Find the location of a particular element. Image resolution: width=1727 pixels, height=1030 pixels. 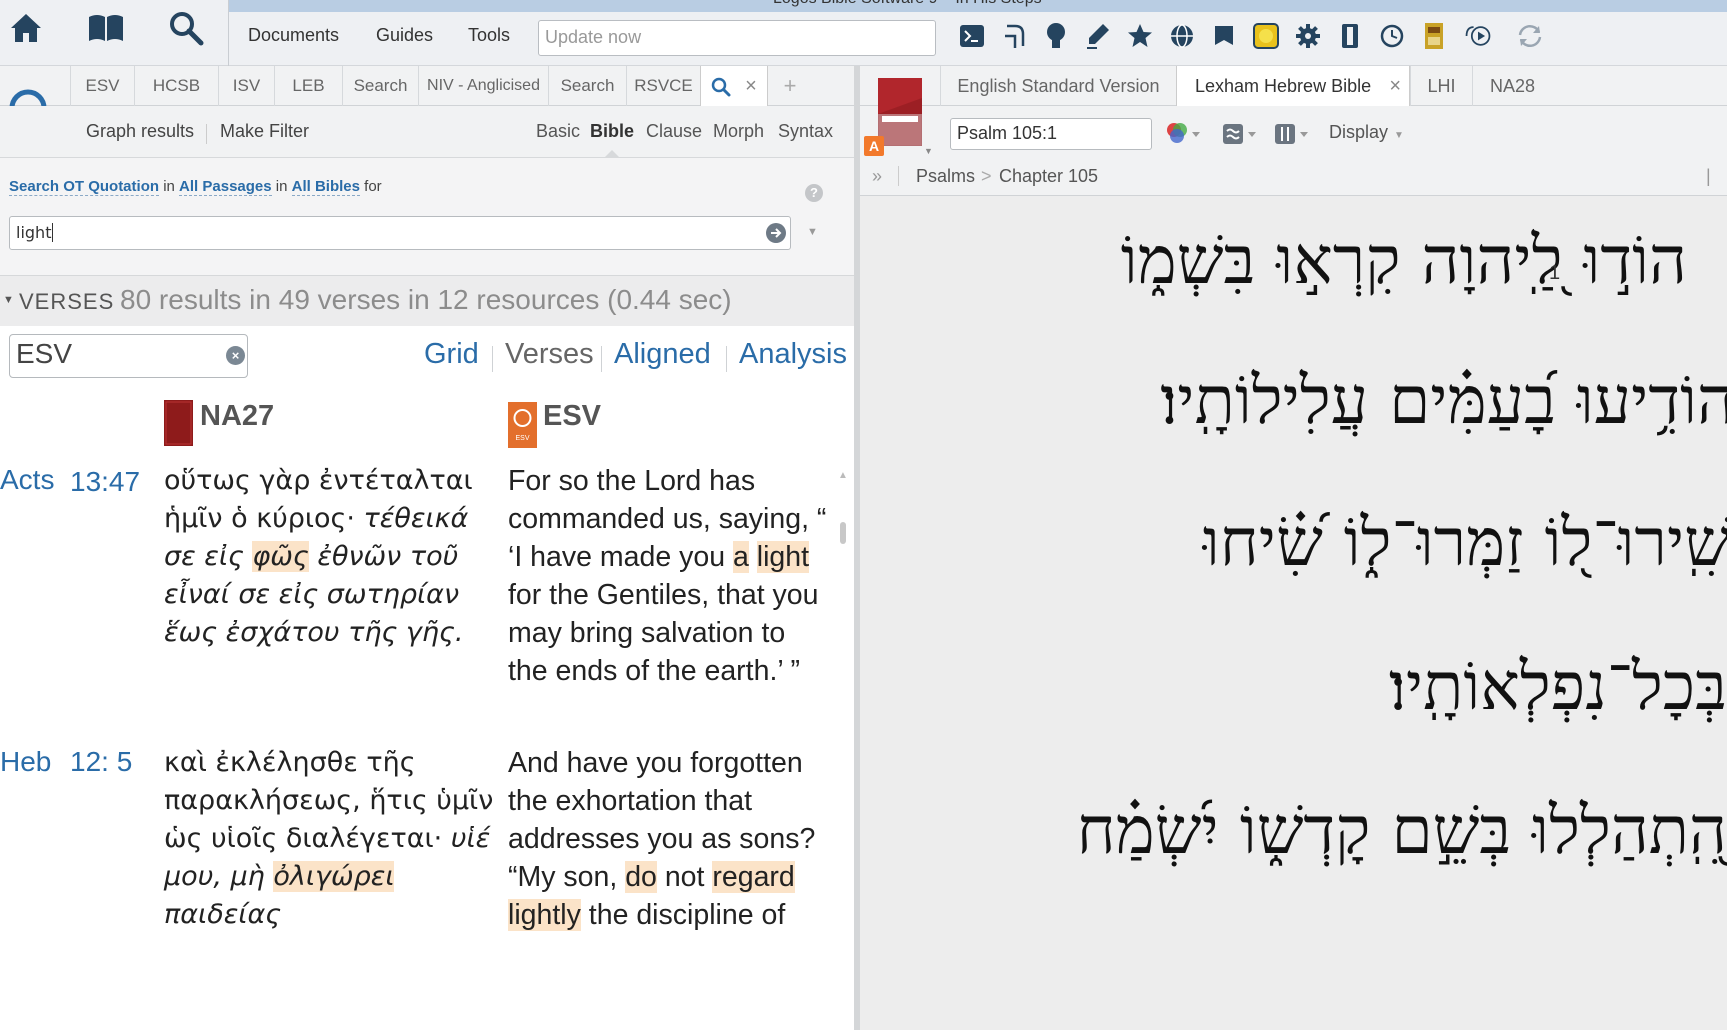

view-verses: Verses is located at coordinates (549, 354).